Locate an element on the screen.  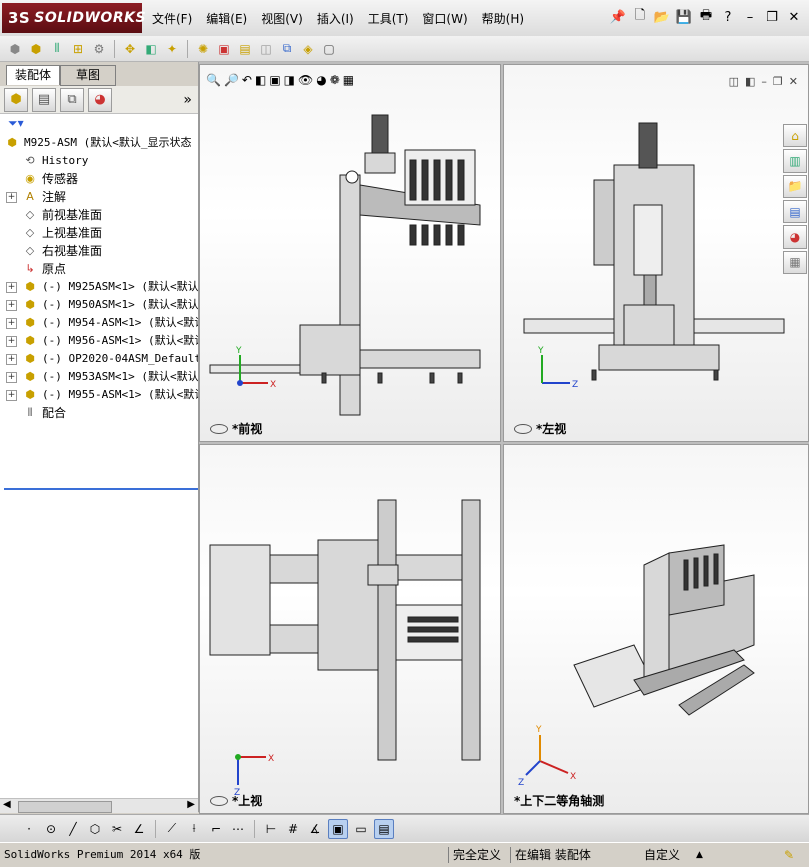
display-manager-icon: ◕ is located at coordinates (100, 99).